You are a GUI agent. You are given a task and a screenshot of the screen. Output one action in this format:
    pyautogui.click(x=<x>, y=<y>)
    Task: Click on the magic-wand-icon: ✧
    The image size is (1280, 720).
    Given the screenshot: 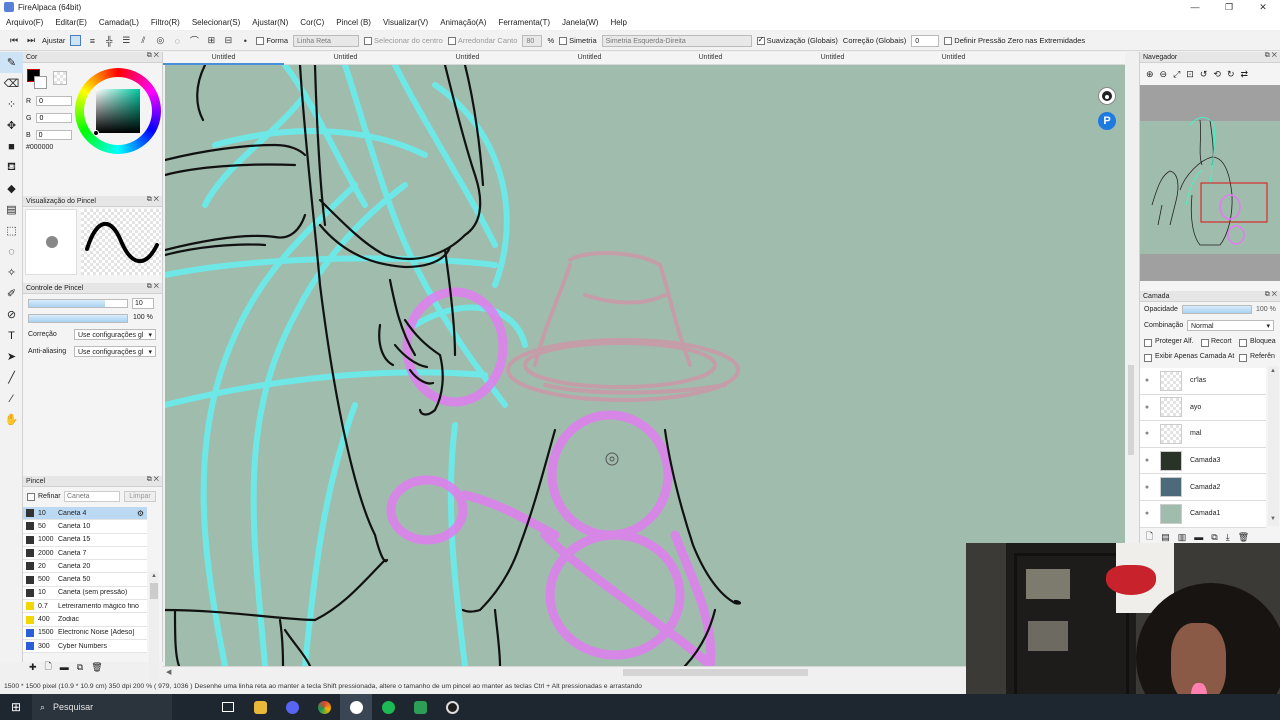 What is the action you would take?
    pyautogui.click(x=11, y=272)
    